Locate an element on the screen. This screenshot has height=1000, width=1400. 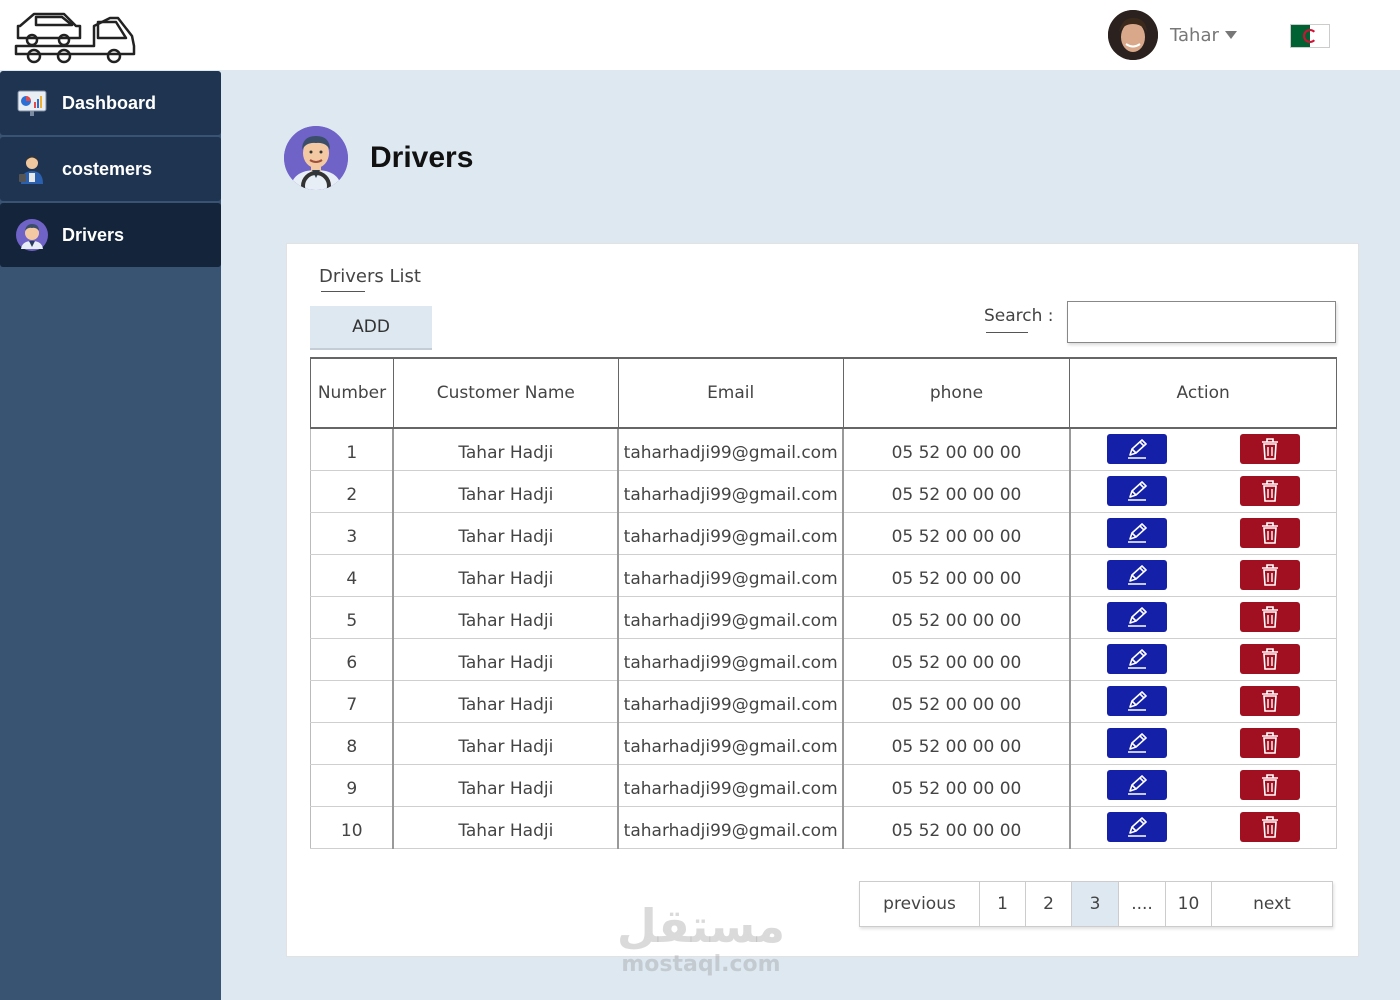
page-header: Drivers is located at coordinates (378, 158).